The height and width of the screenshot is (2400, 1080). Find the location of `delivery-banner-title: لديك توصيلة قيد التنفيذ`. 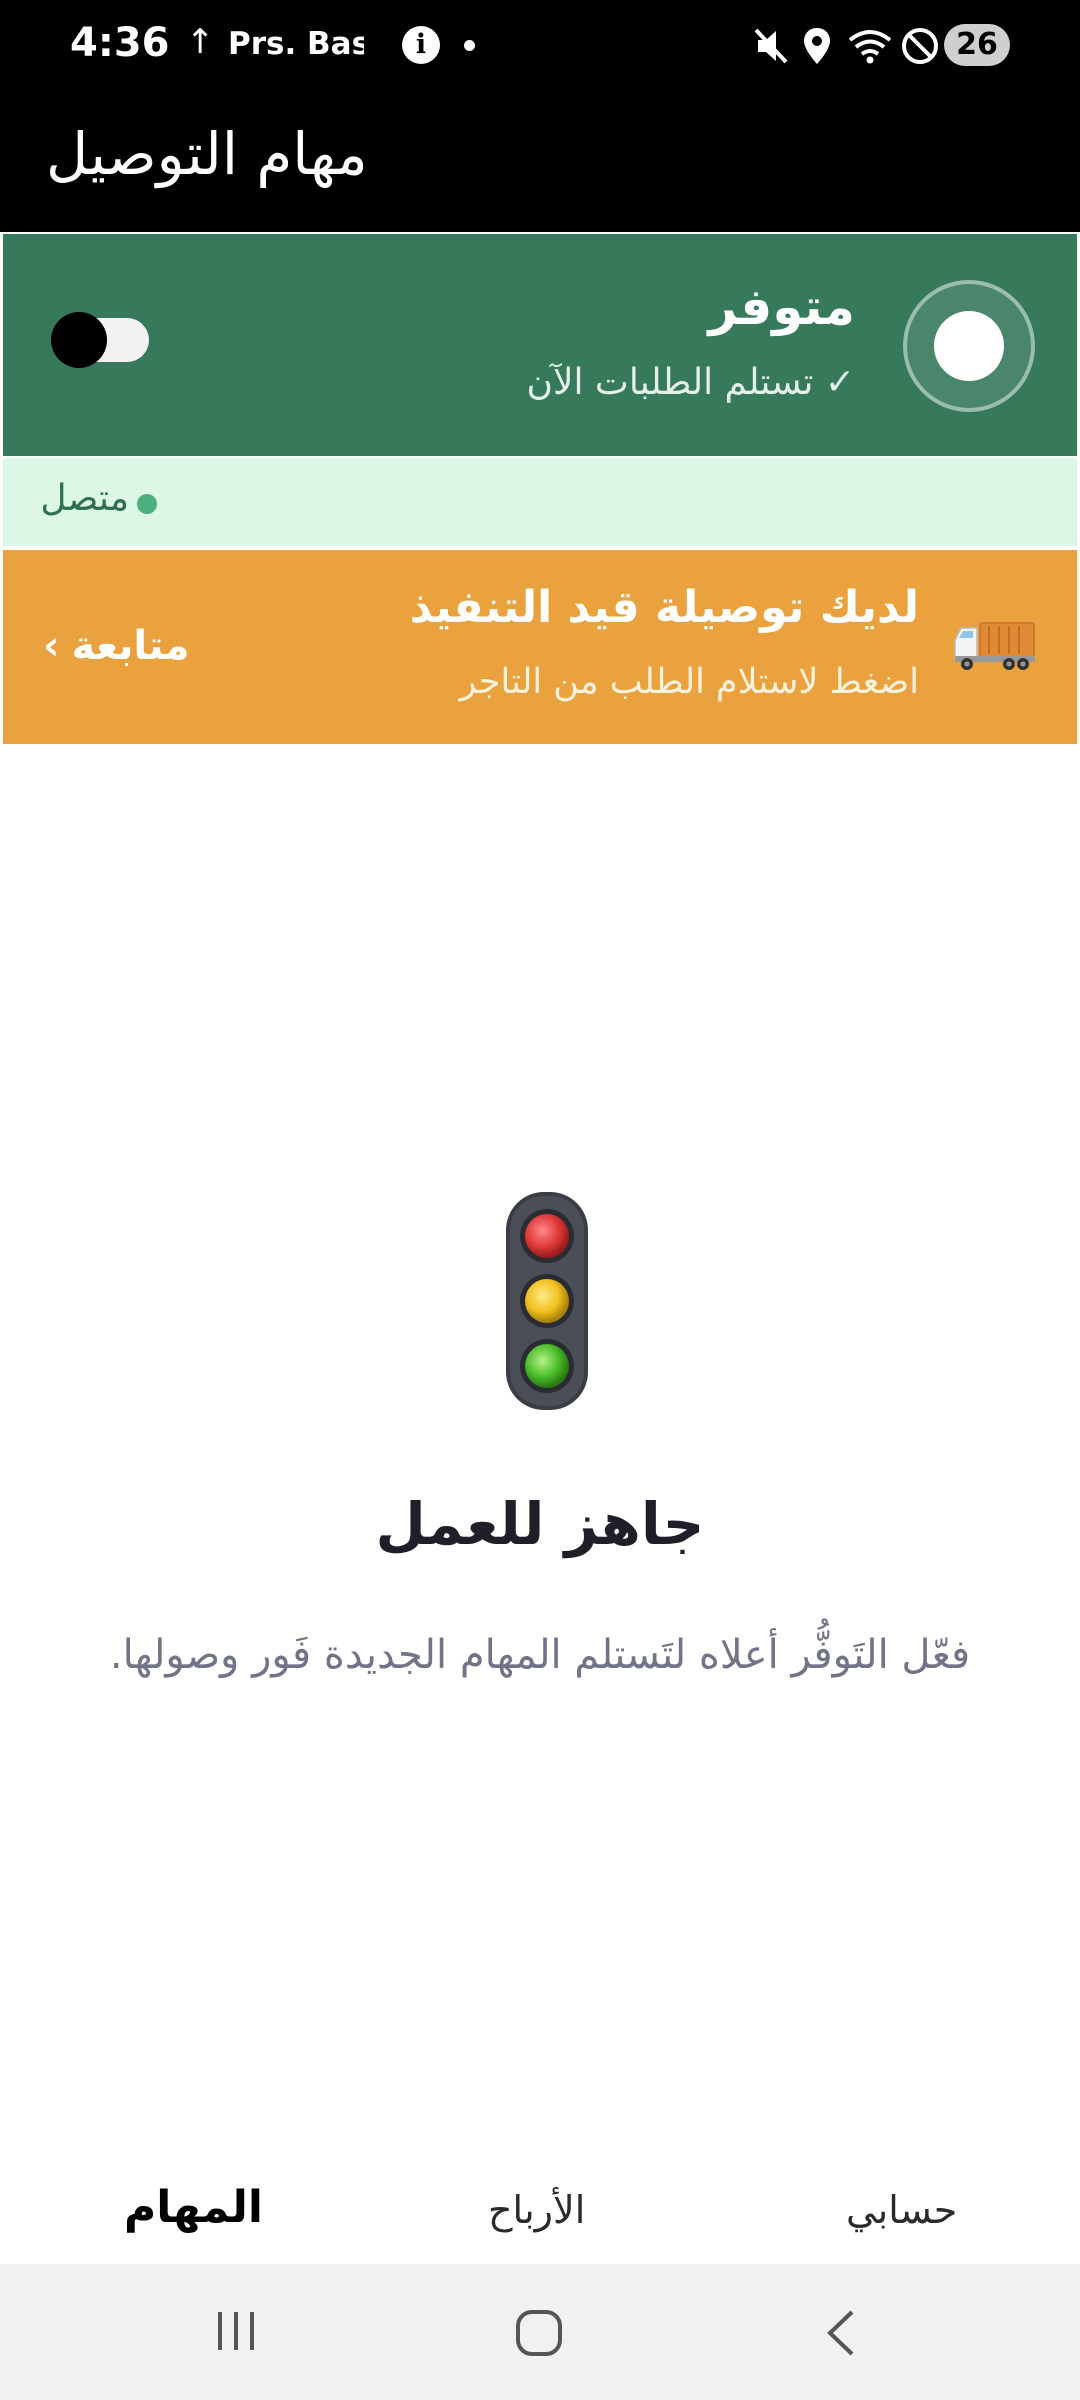

delivery-banner-title: لديك توصيلة قيد التنفيذ is located at coordinates (664, 607).